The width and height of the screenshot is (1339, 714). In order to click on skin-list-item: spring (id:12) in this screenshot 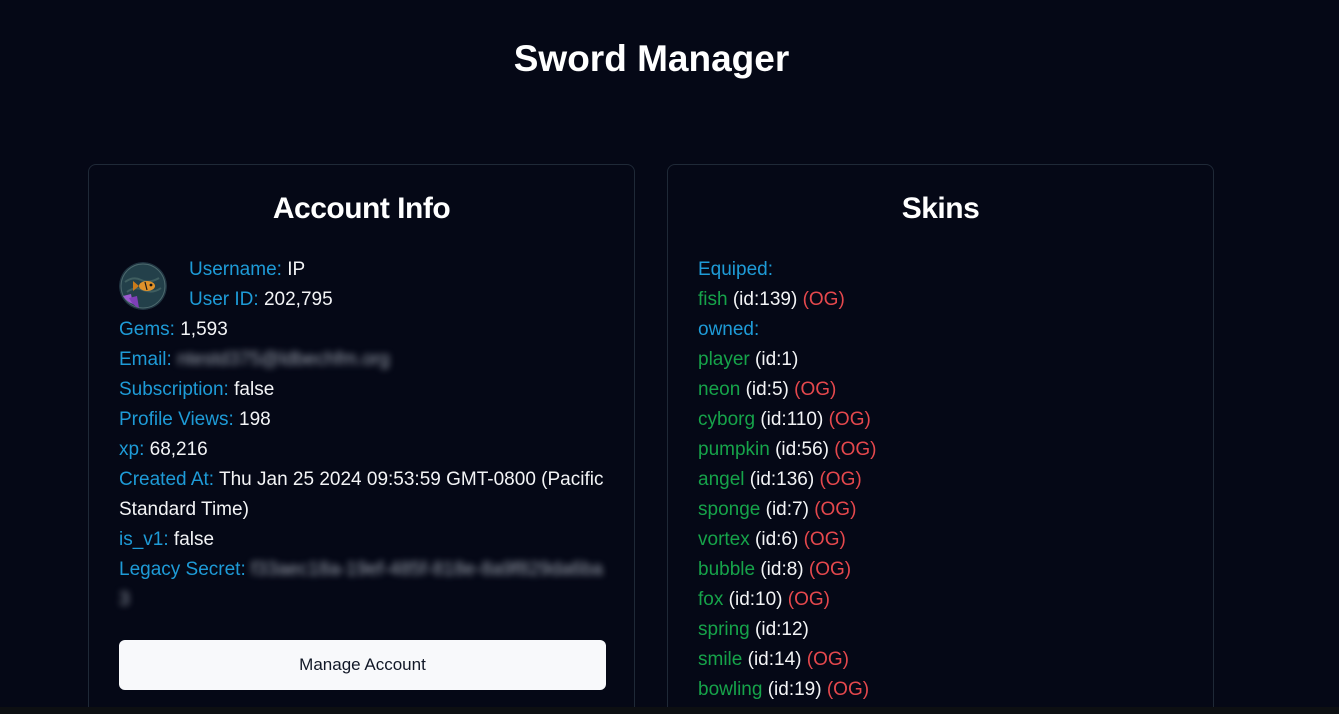, I will do `click(940, 630)`.